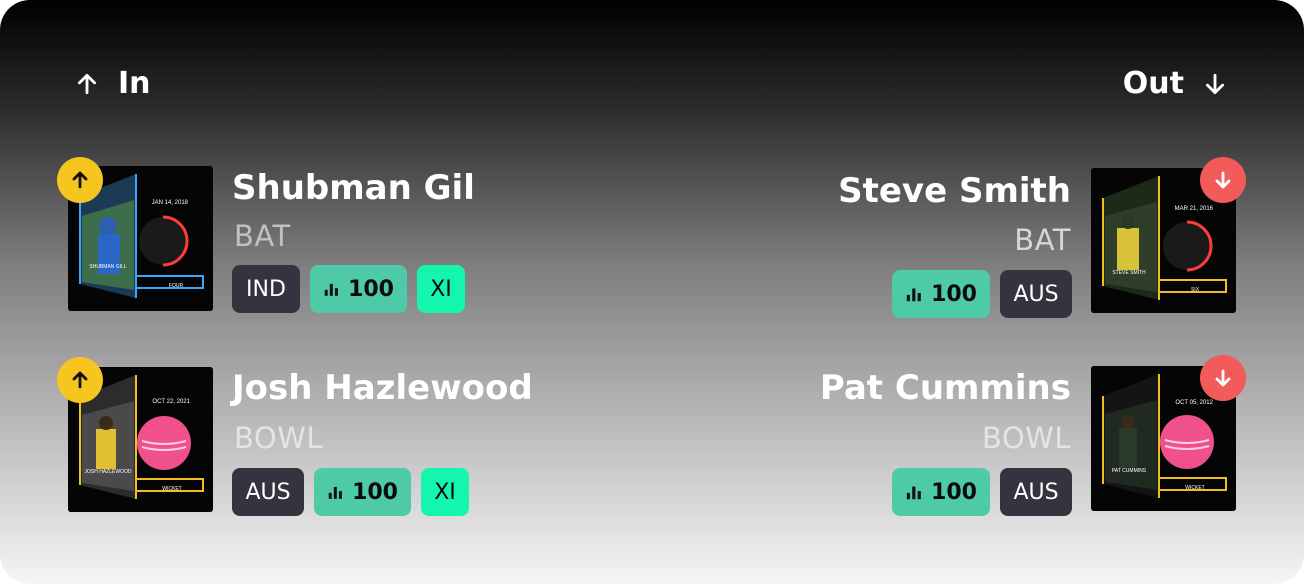  I want to click on team-chip: IND, so click(266, 289).